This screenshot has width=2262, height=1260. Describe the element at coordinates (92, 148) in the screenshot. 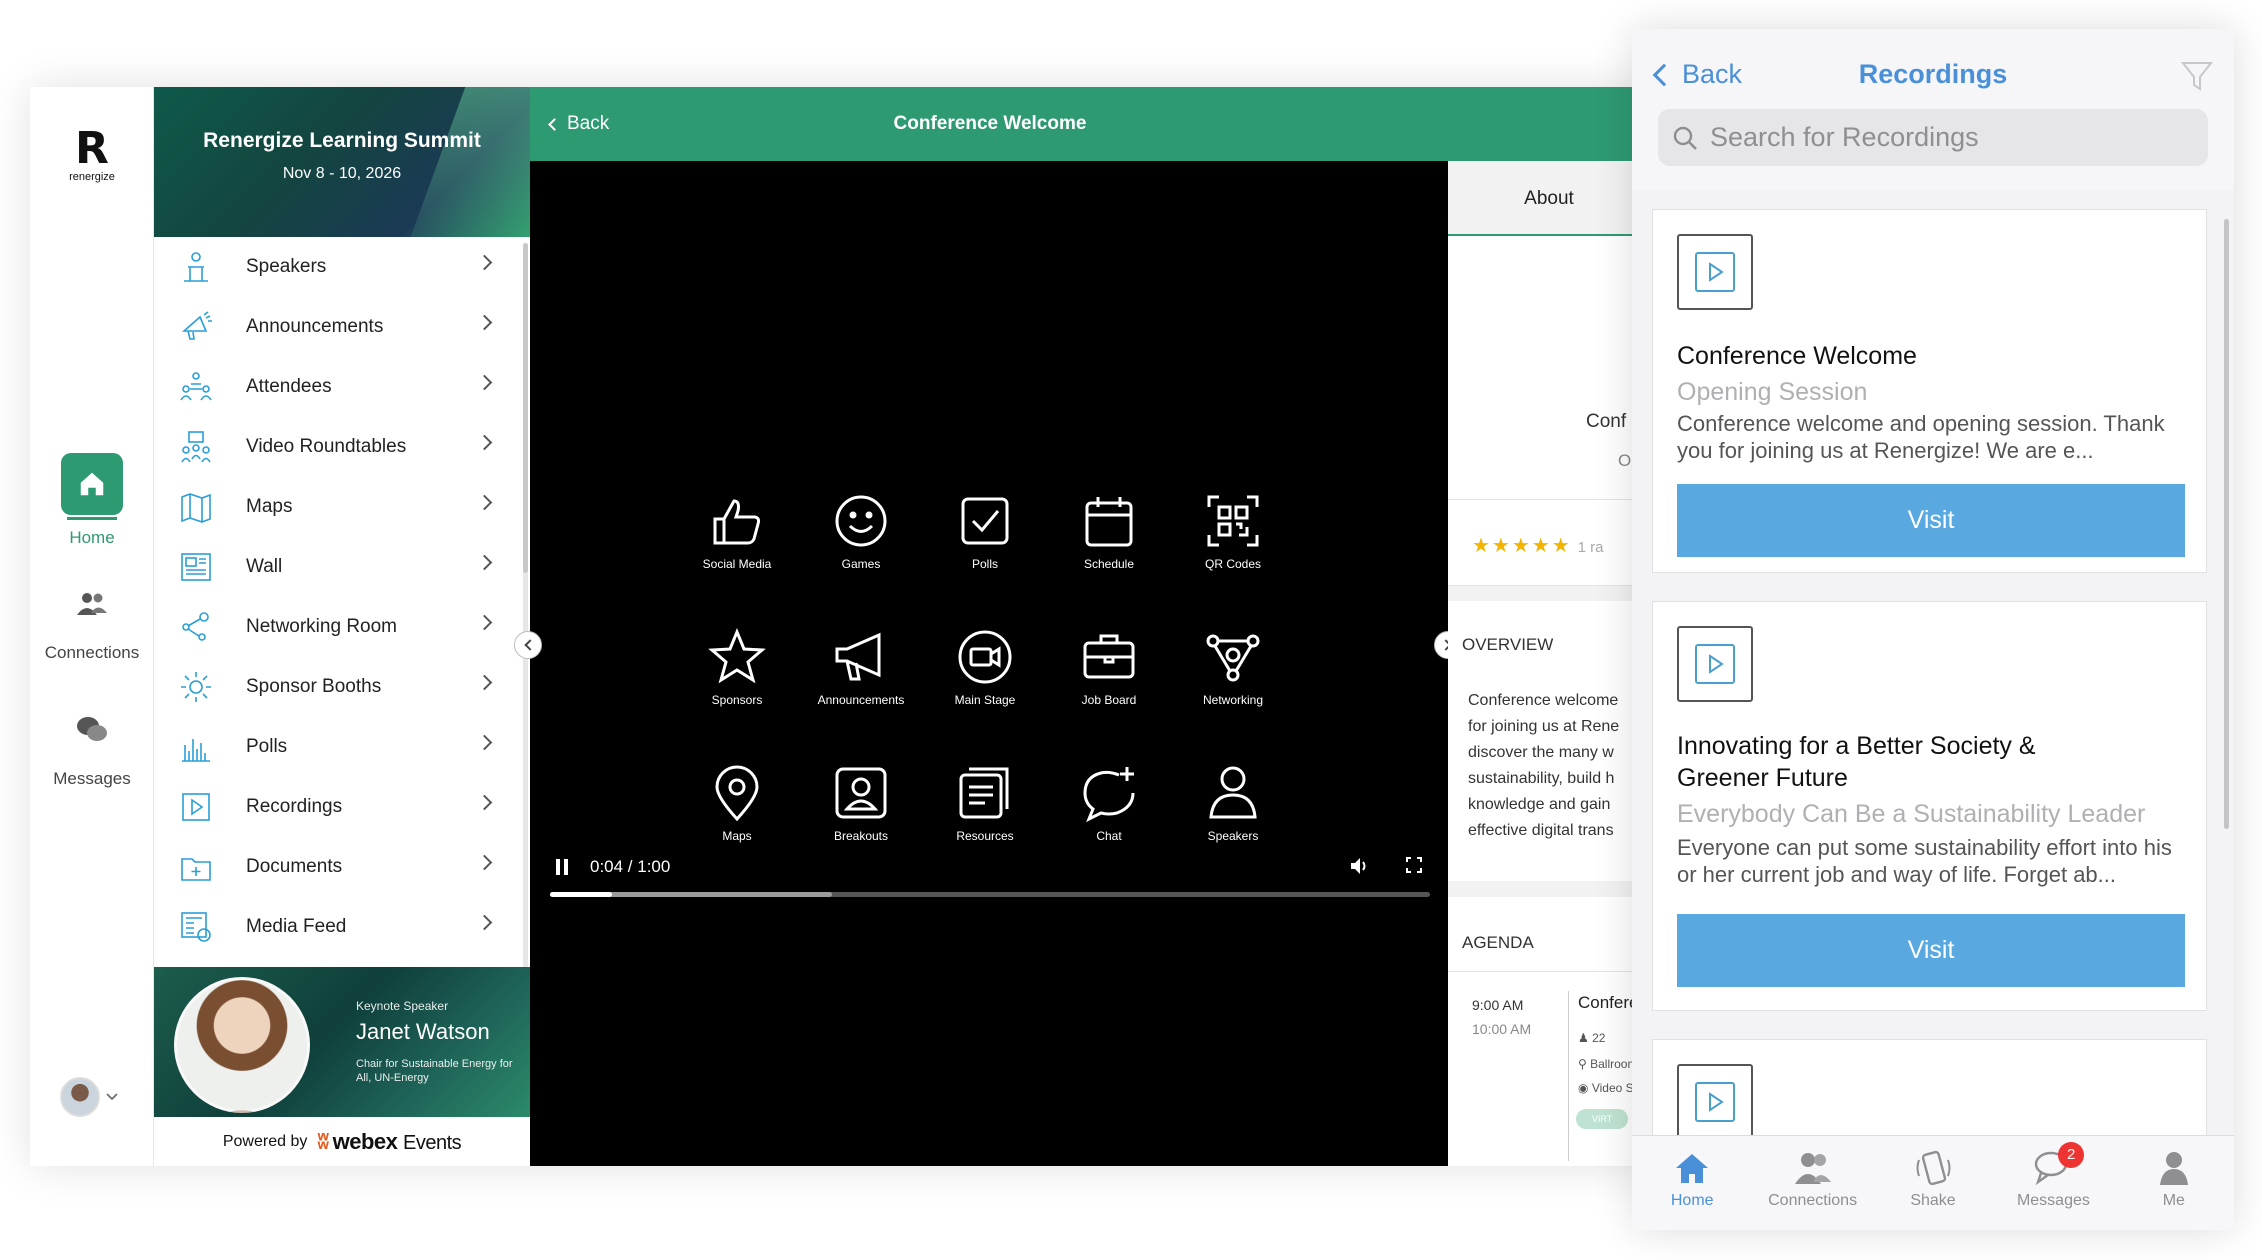

I see `logo-mark-icon: R` at that location.